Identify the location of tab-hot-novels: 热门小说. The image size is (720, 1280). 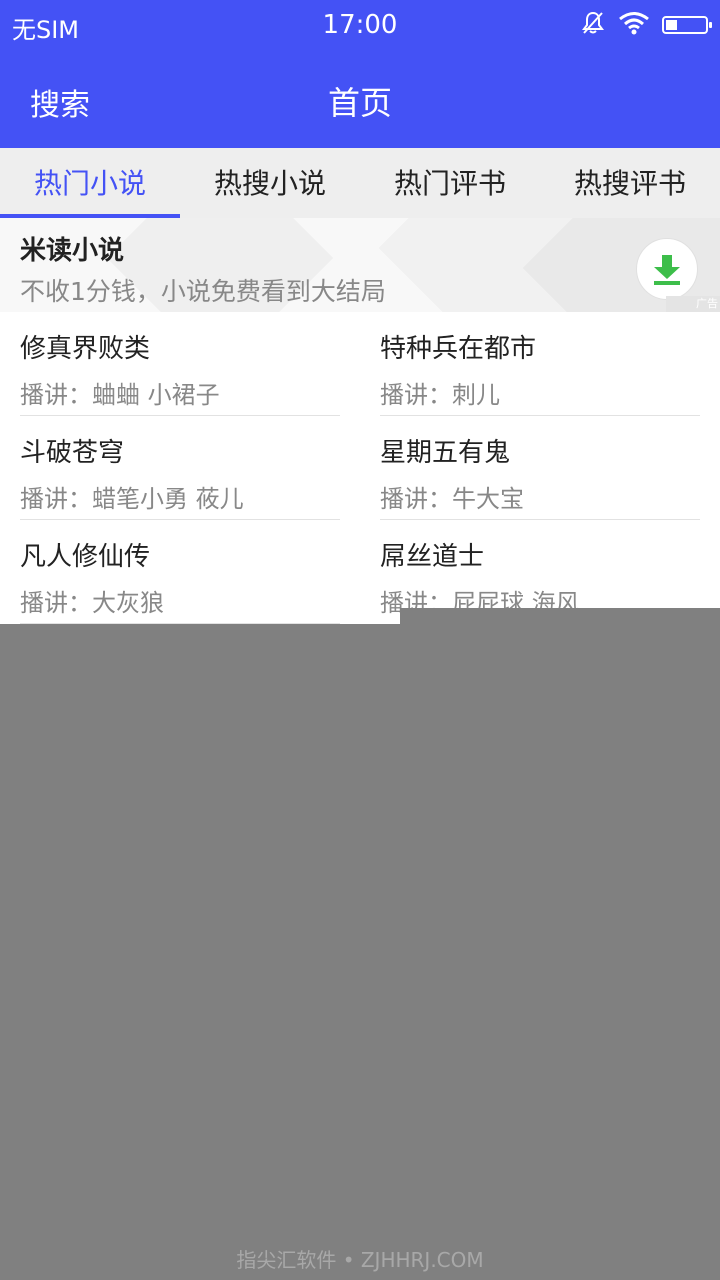
(90, 183).